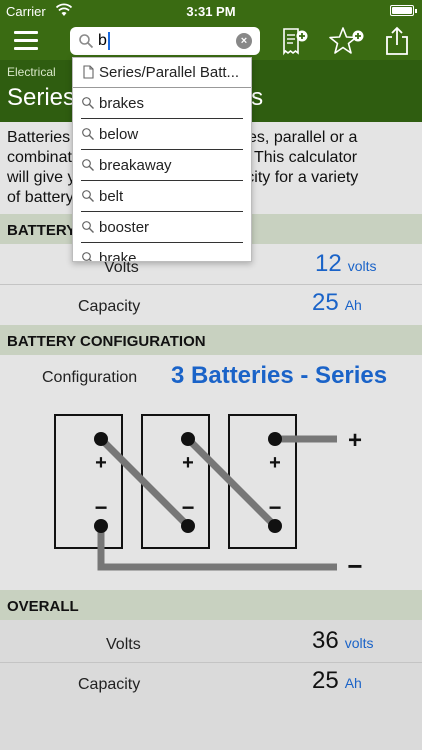 The image size is (422, 750). I want to click on section-label: Electrical, so click(31, 72).